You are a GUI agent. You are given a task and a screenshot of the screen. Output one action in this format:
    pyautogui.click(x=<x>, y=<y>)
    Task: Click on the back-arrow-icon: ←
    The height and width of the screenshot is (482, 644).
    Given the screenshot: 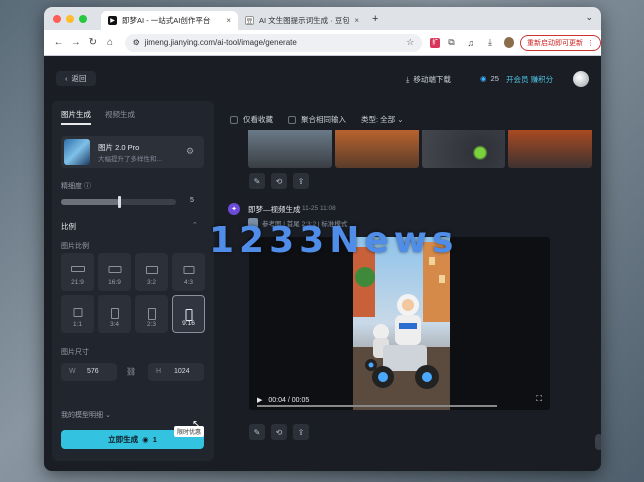 What is the action you would take?
    pyautogui.click(x=58, y=42)
    